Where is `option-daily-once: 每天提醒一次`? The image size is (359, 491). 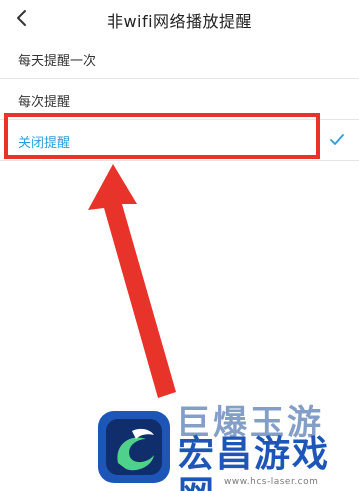 option-daily-once: 每天提醒一次 is located at coordinates (179, 58).